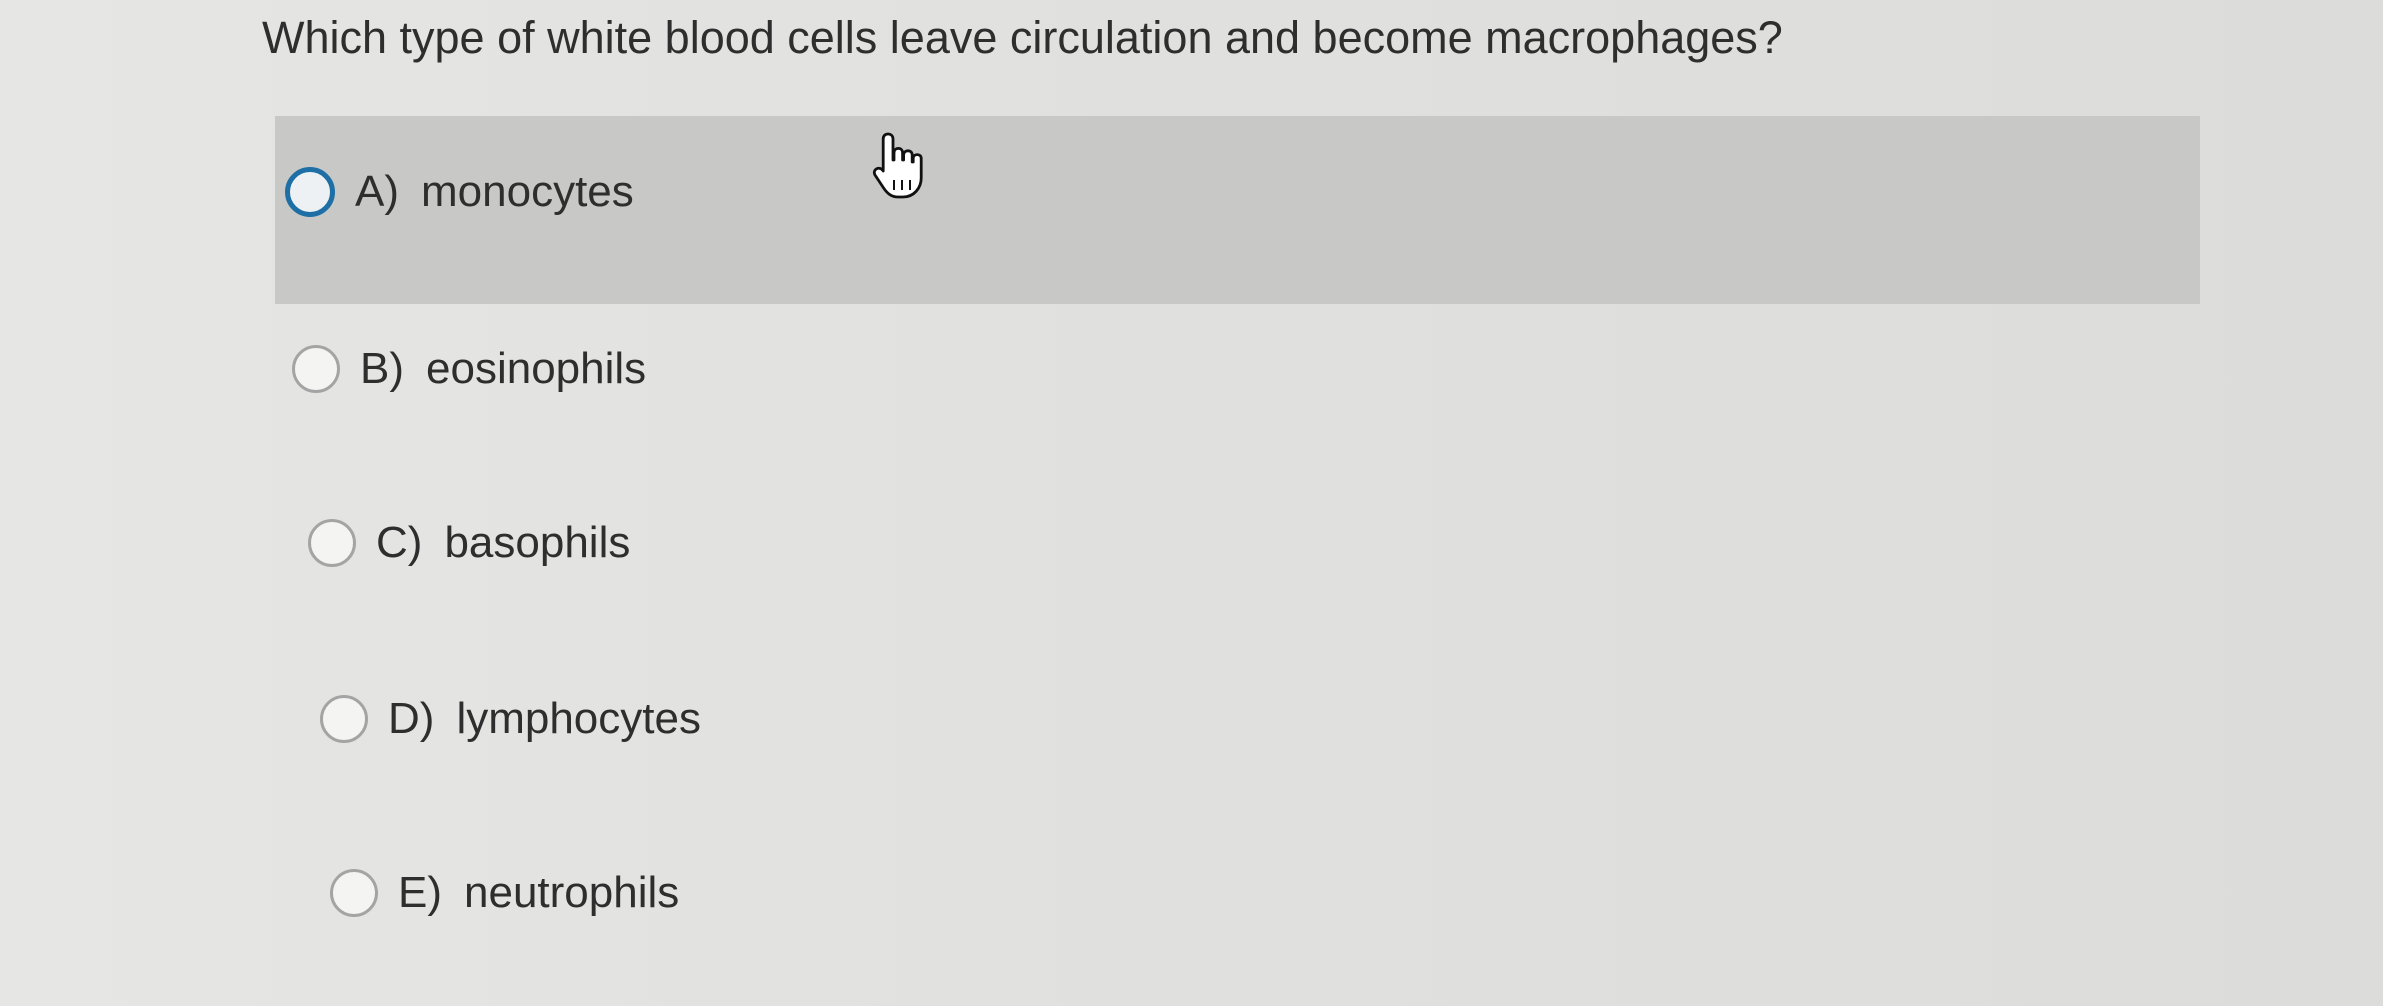 The image size is (2383, 1006). Describe the element at coordinates (399, 542) in the screenshot. I see `option-c-letter: C)` at that location.